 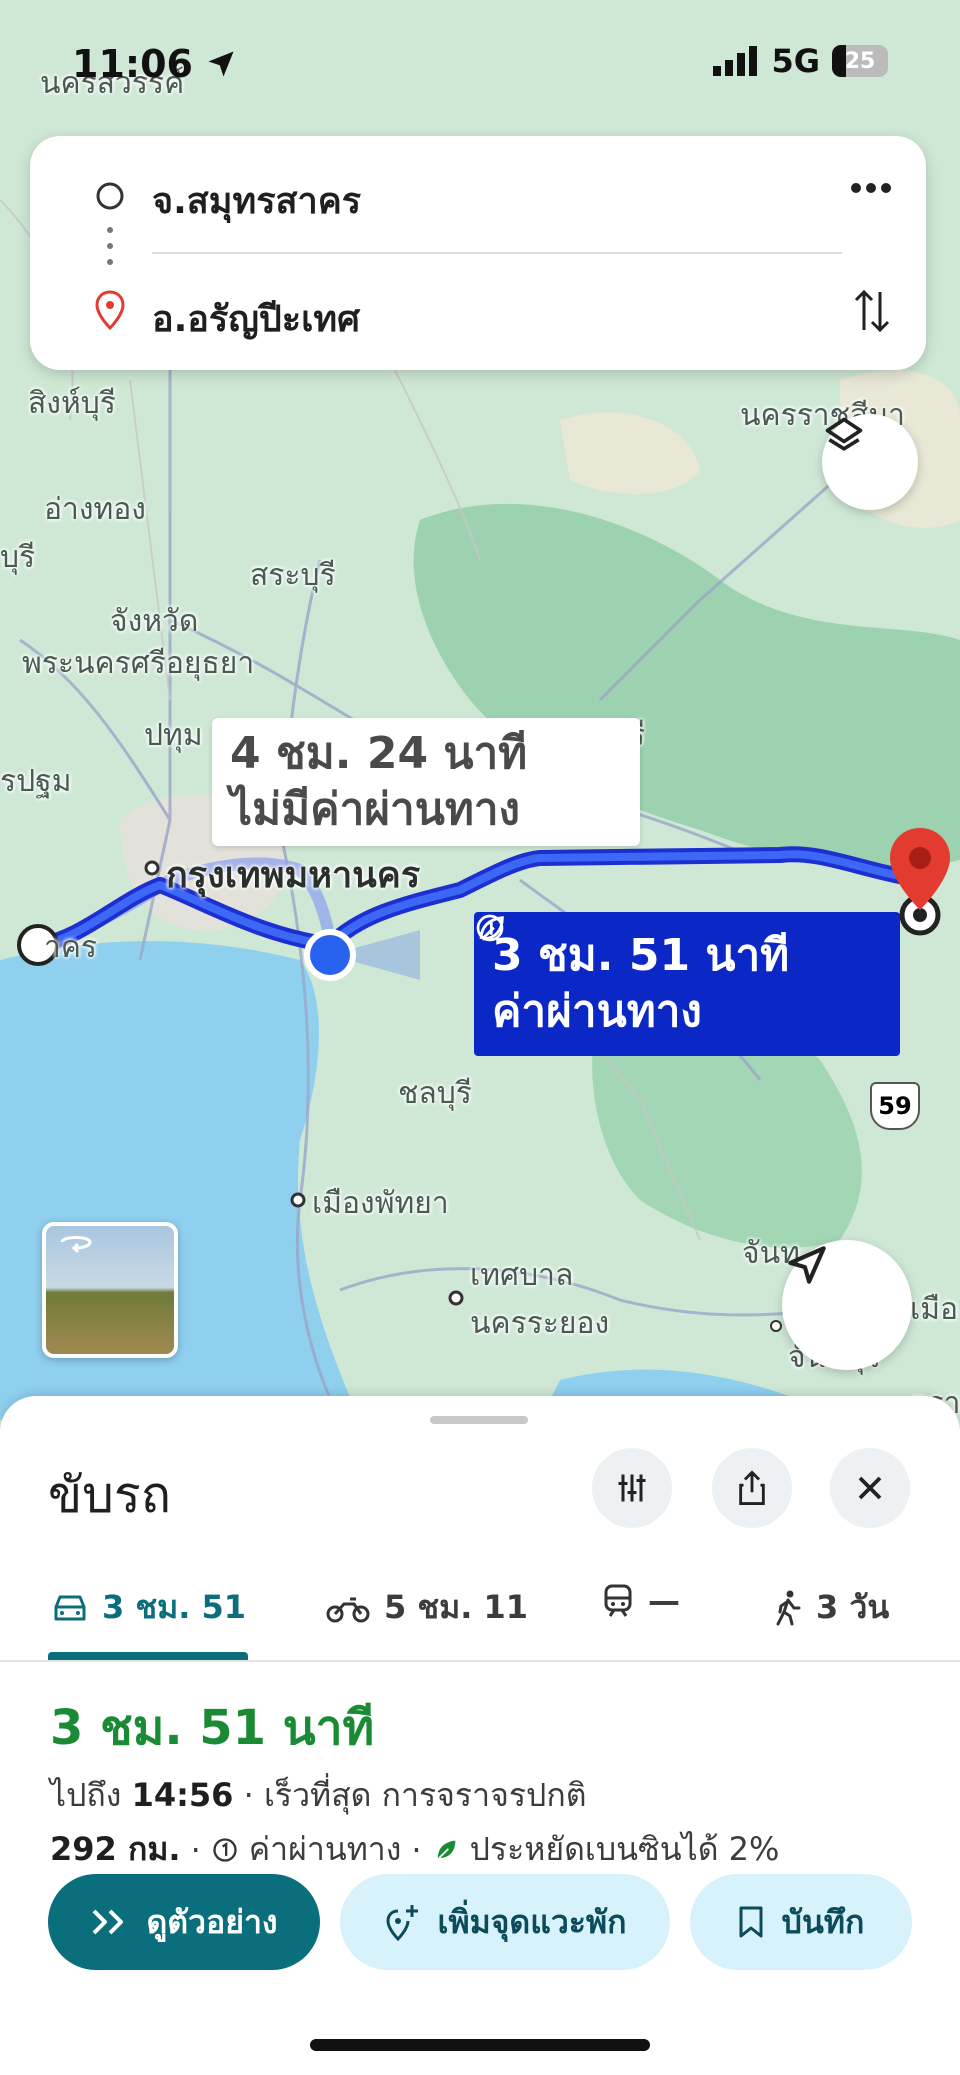 I want to click on rotate-360-icon, so click(x=76, y=1245).